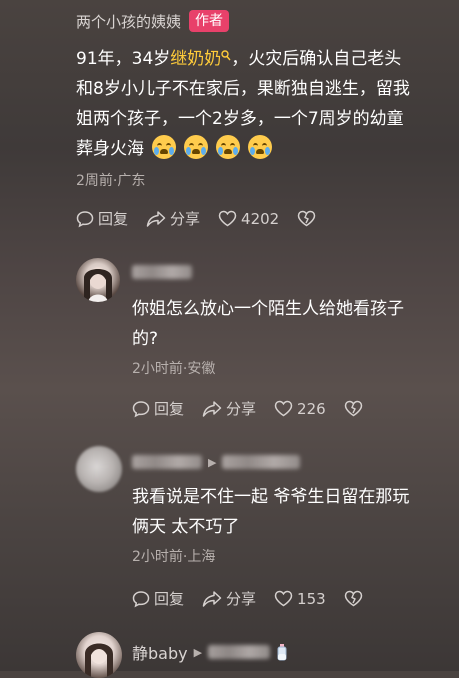 This screenshot has height=678, width=459. Describe the element at coordinates (311, 598) in the screenshot. I see `like-count: 153` at that location.